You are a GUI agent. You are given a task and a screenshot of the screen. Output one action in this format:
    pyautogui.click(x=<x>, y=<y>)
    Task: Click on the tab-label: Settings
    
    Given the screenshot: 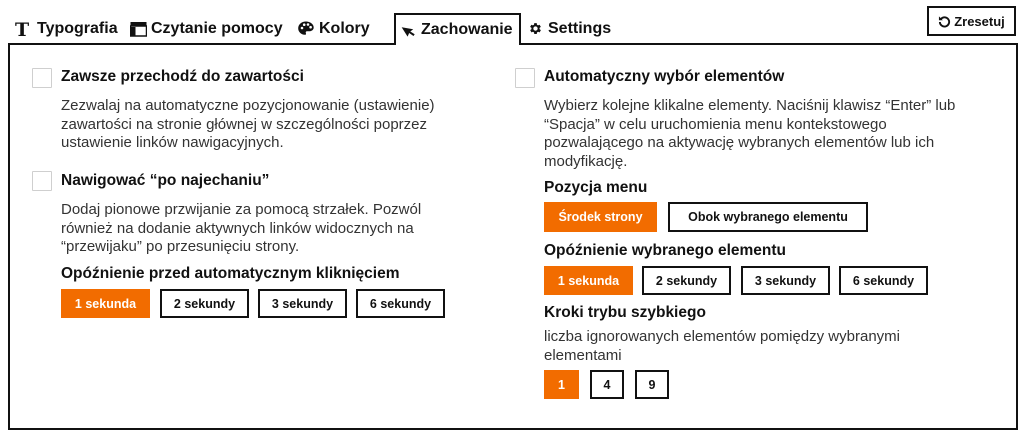 What is the action you would take?
    pyautogui.click(x=580, y=28)
    